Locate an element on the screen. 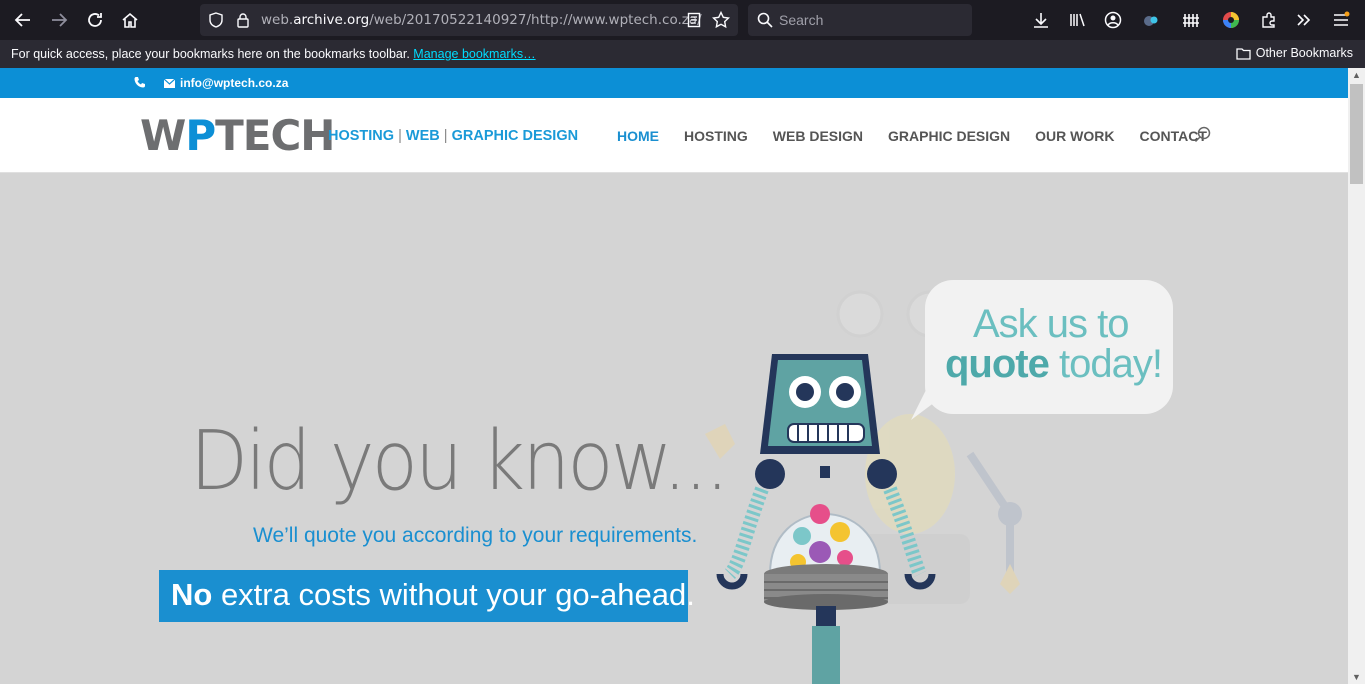 The width and height of the screenshot is (1365, 684). menu-item-web-design: WEB DESIGN is located at coordinates (818, 136).